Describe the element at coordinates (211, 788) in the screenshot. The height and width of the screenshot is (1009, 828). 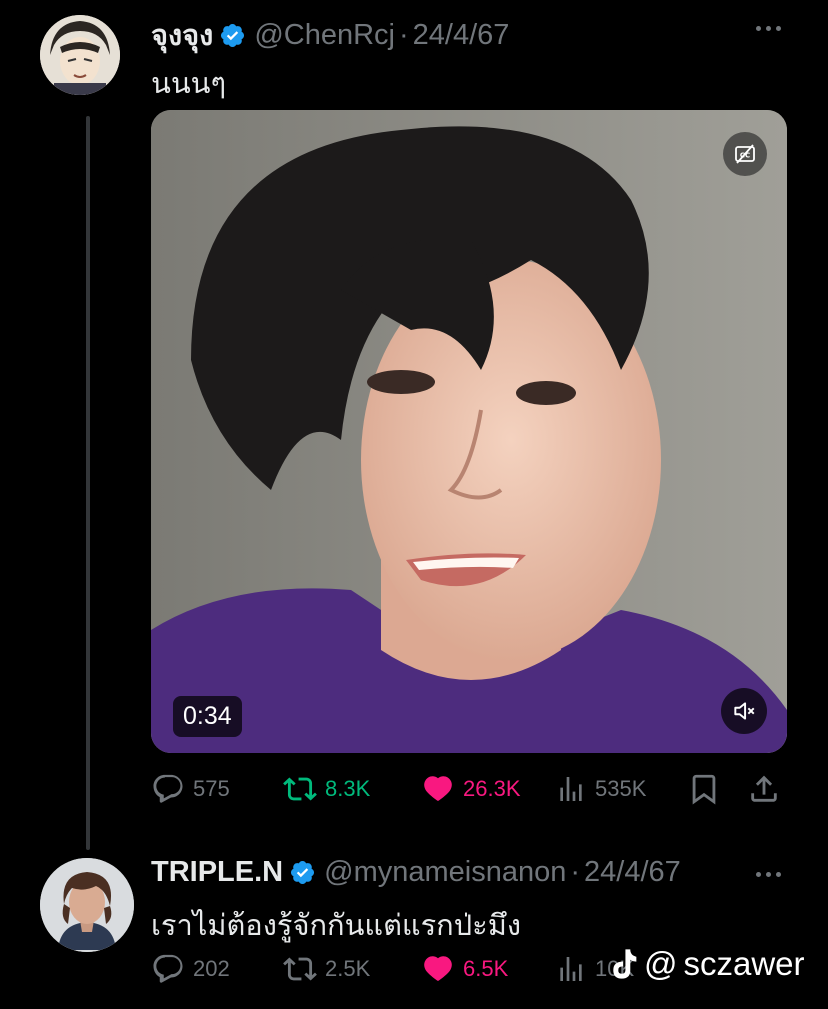
I see `reply-count: 575` at that location.